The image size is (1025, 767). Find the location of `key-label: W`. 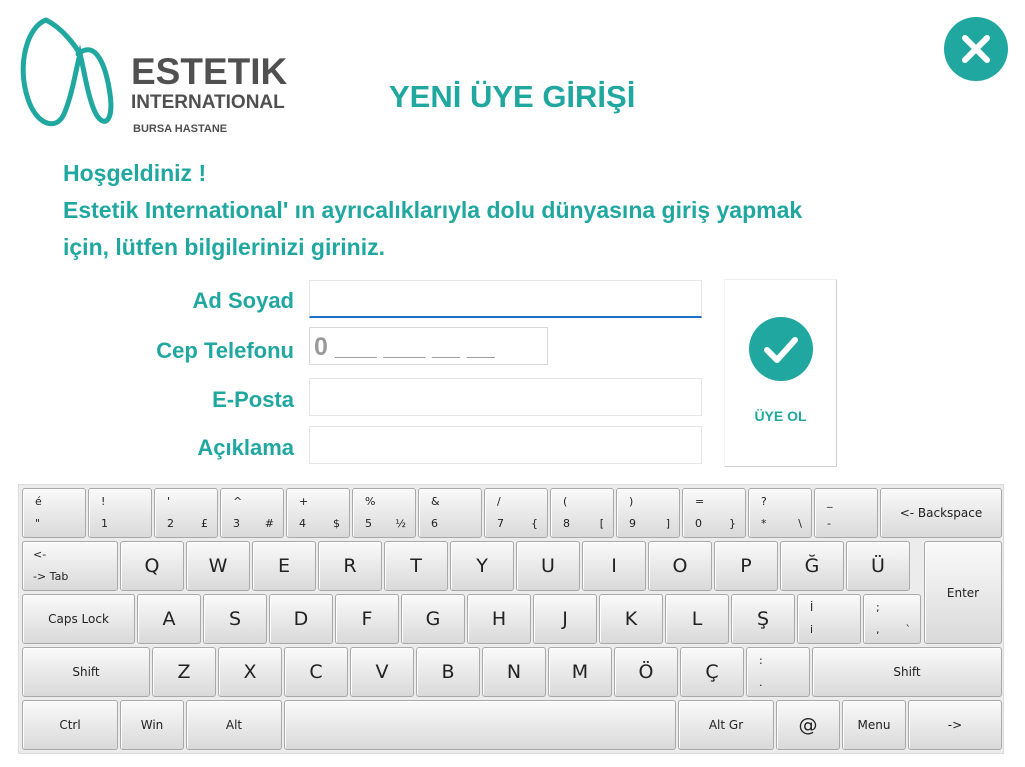

key-label: W is located at coordinates (218, 566).